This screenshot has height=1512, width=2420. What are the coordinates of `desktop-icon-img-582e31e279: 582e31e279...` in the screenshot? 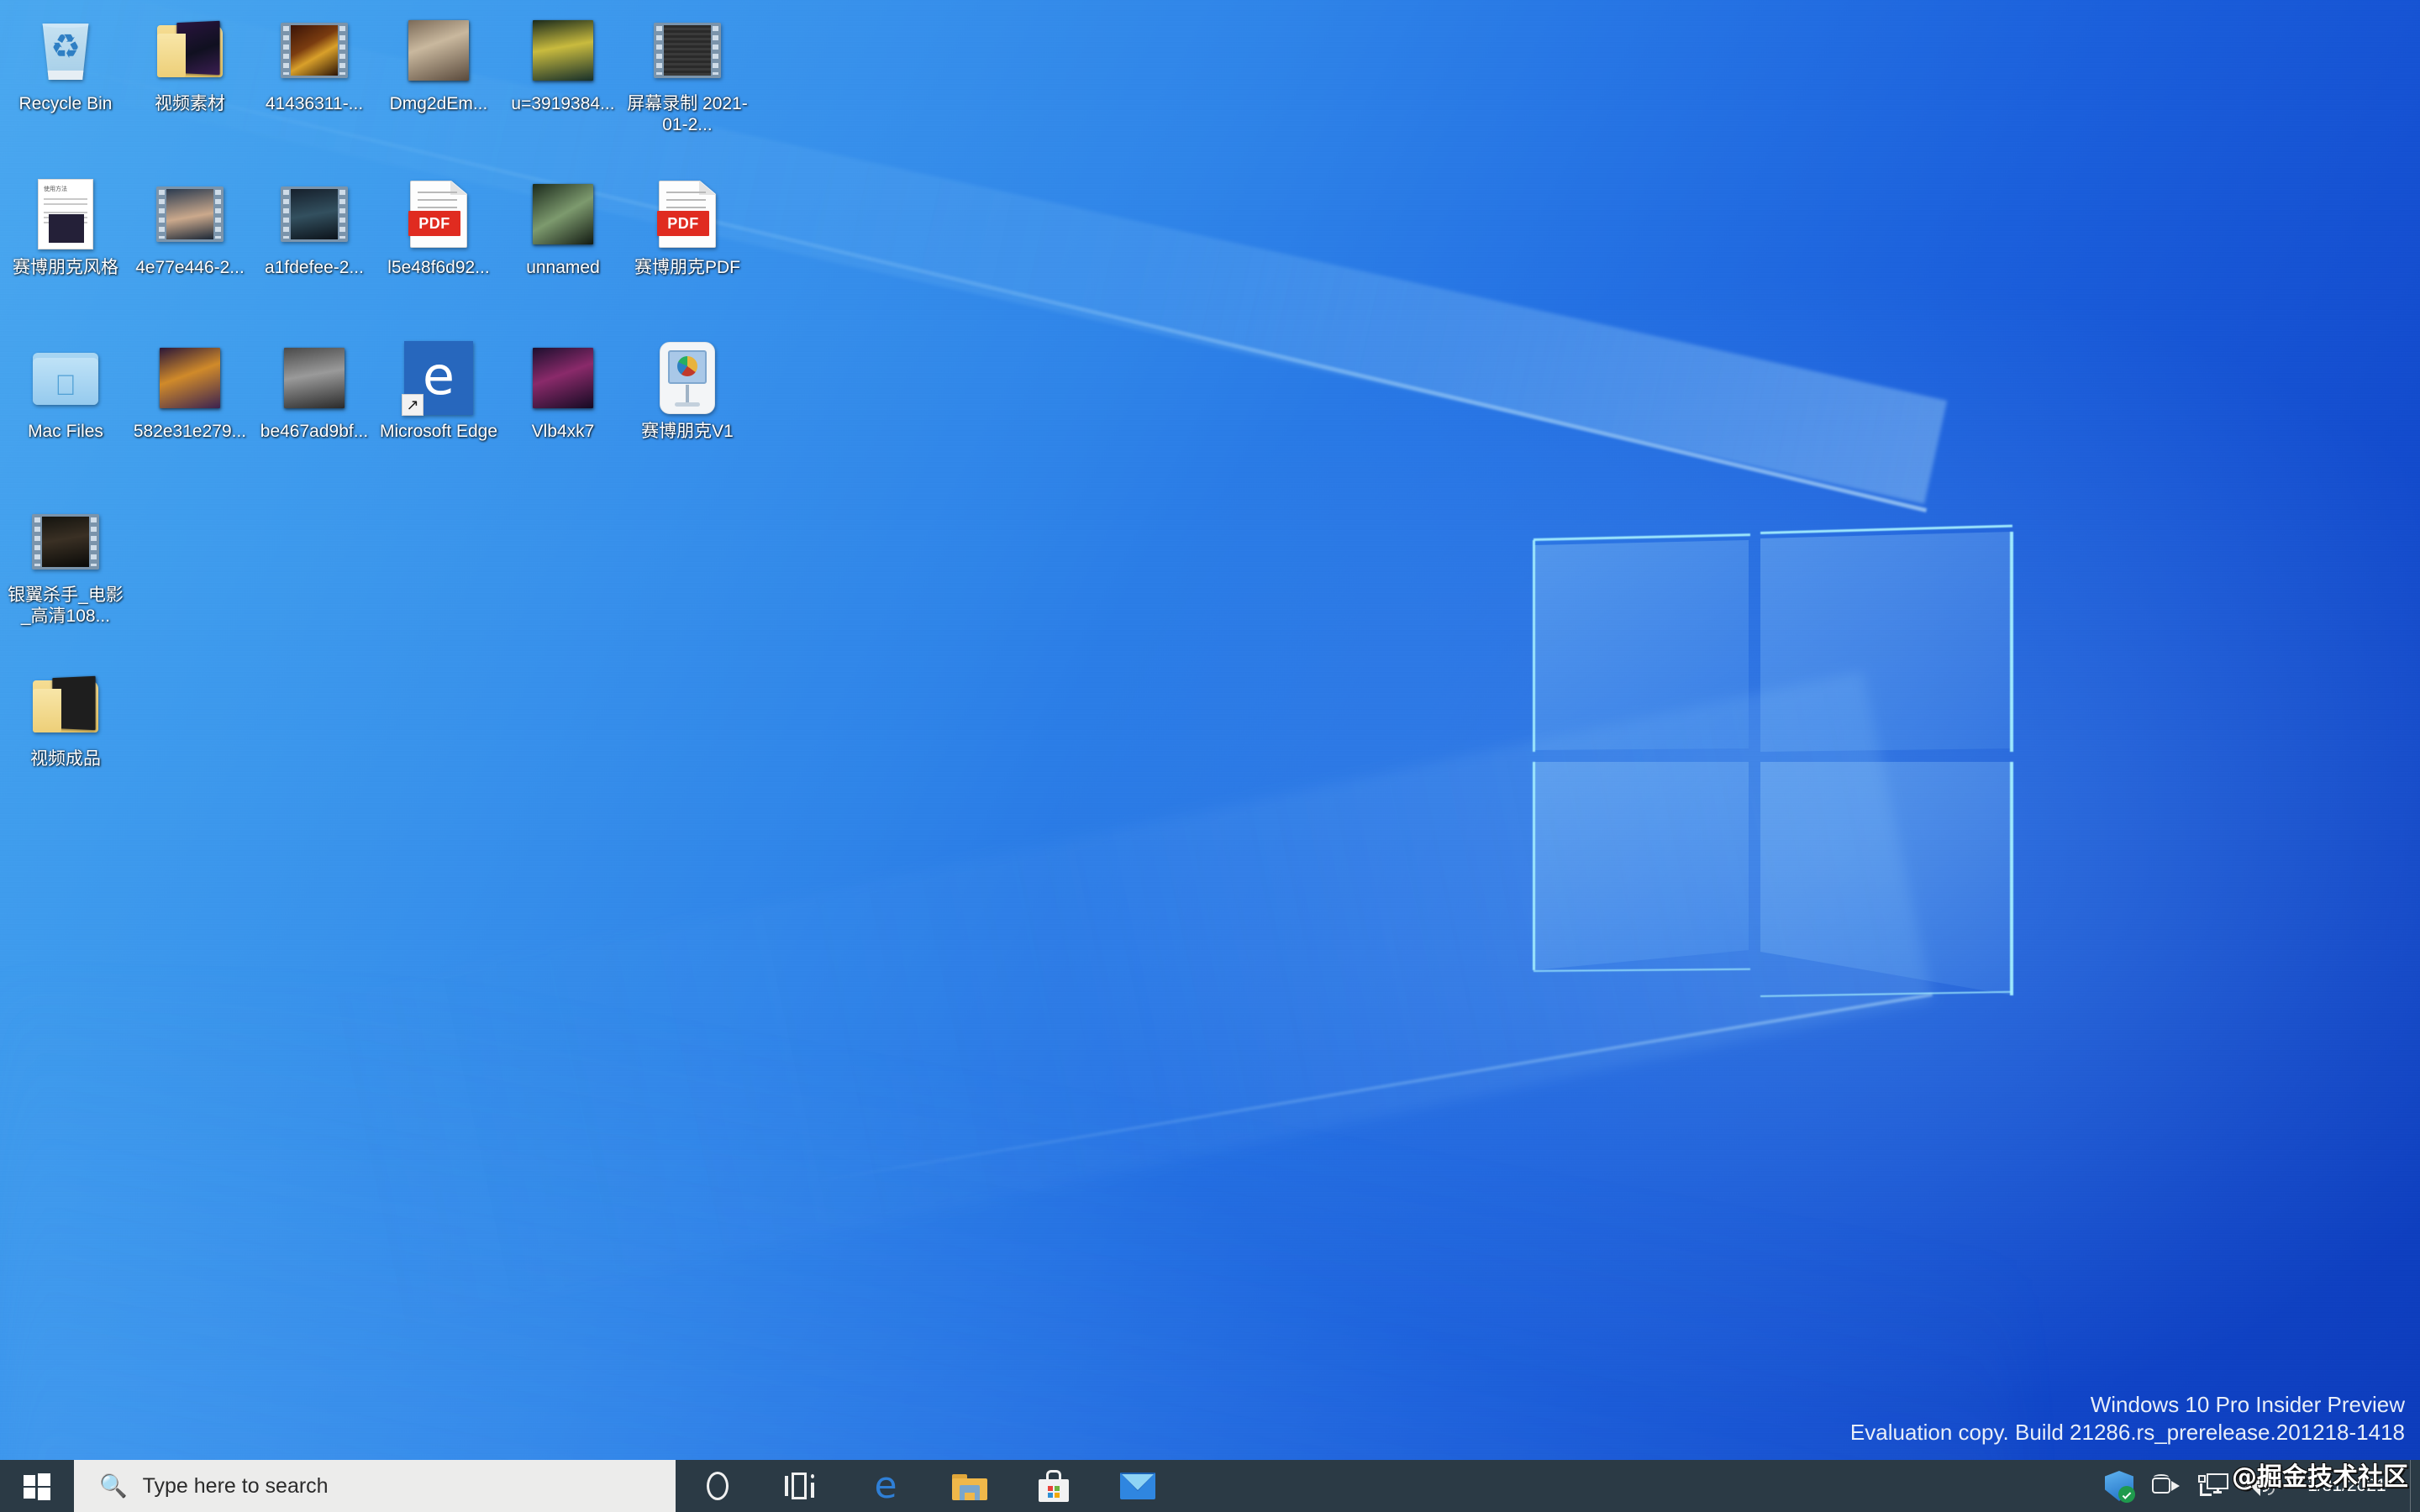 It's located at (190, 386).